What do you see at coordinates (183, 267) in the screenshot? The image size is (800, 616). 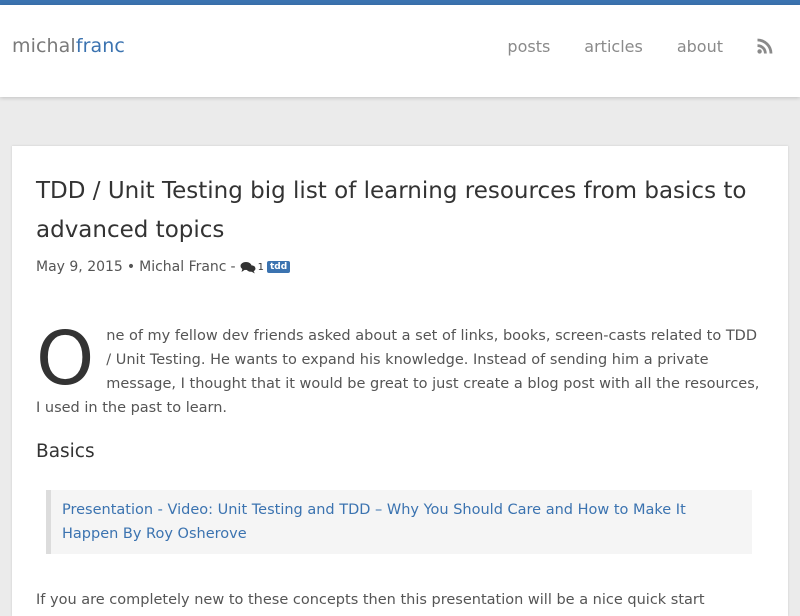 I see `post-author: Michal Franc` at bounding box center [183, 267].